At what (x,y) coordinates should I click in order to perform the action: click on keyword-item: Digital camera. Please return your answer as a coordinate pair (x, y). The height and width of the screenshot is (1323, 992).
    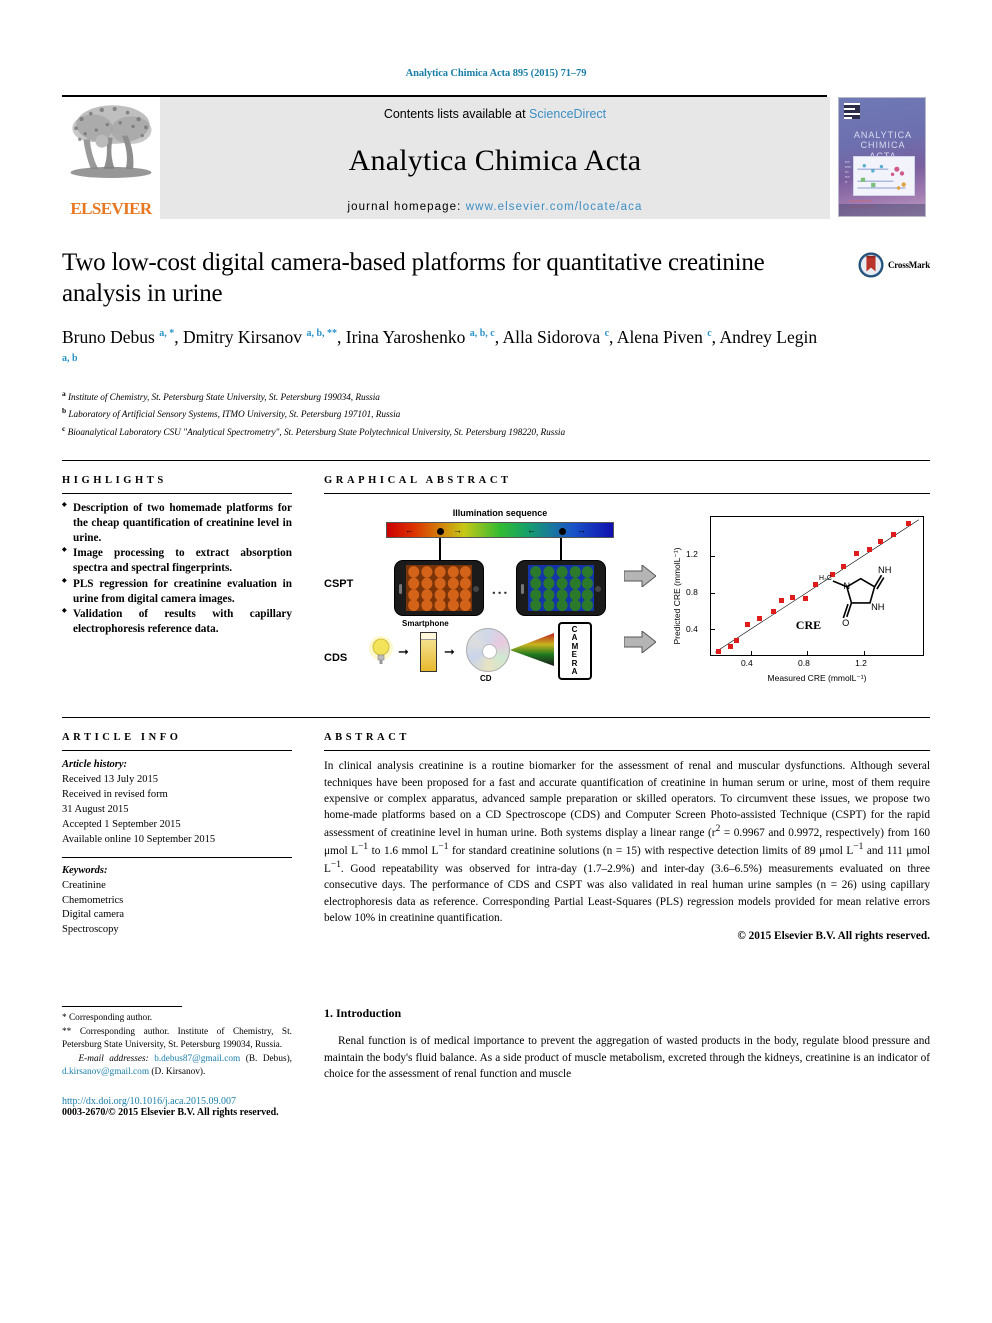
    Looking at the image, I should click on (93, 915).